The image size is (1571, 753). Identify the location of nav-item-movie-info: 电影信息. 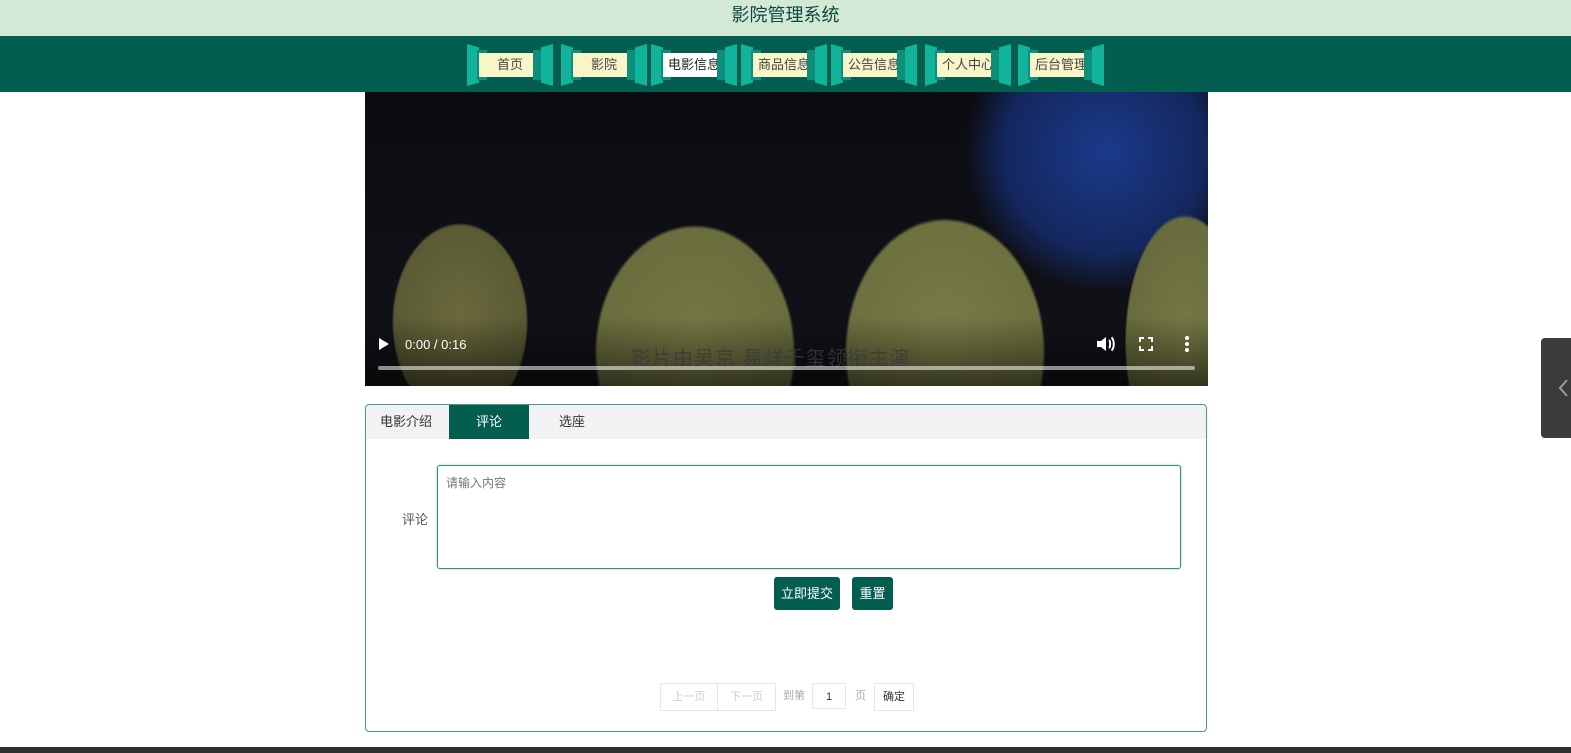
(694, 65).